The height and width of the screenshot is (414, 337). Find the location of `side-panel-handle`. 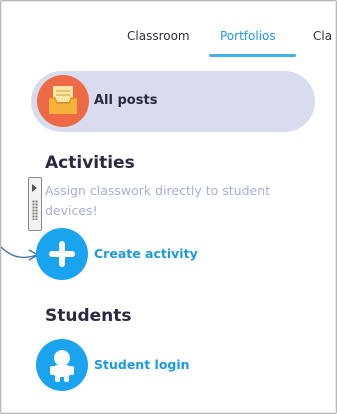

side-panel-handle is located at coordinates (35, 204).